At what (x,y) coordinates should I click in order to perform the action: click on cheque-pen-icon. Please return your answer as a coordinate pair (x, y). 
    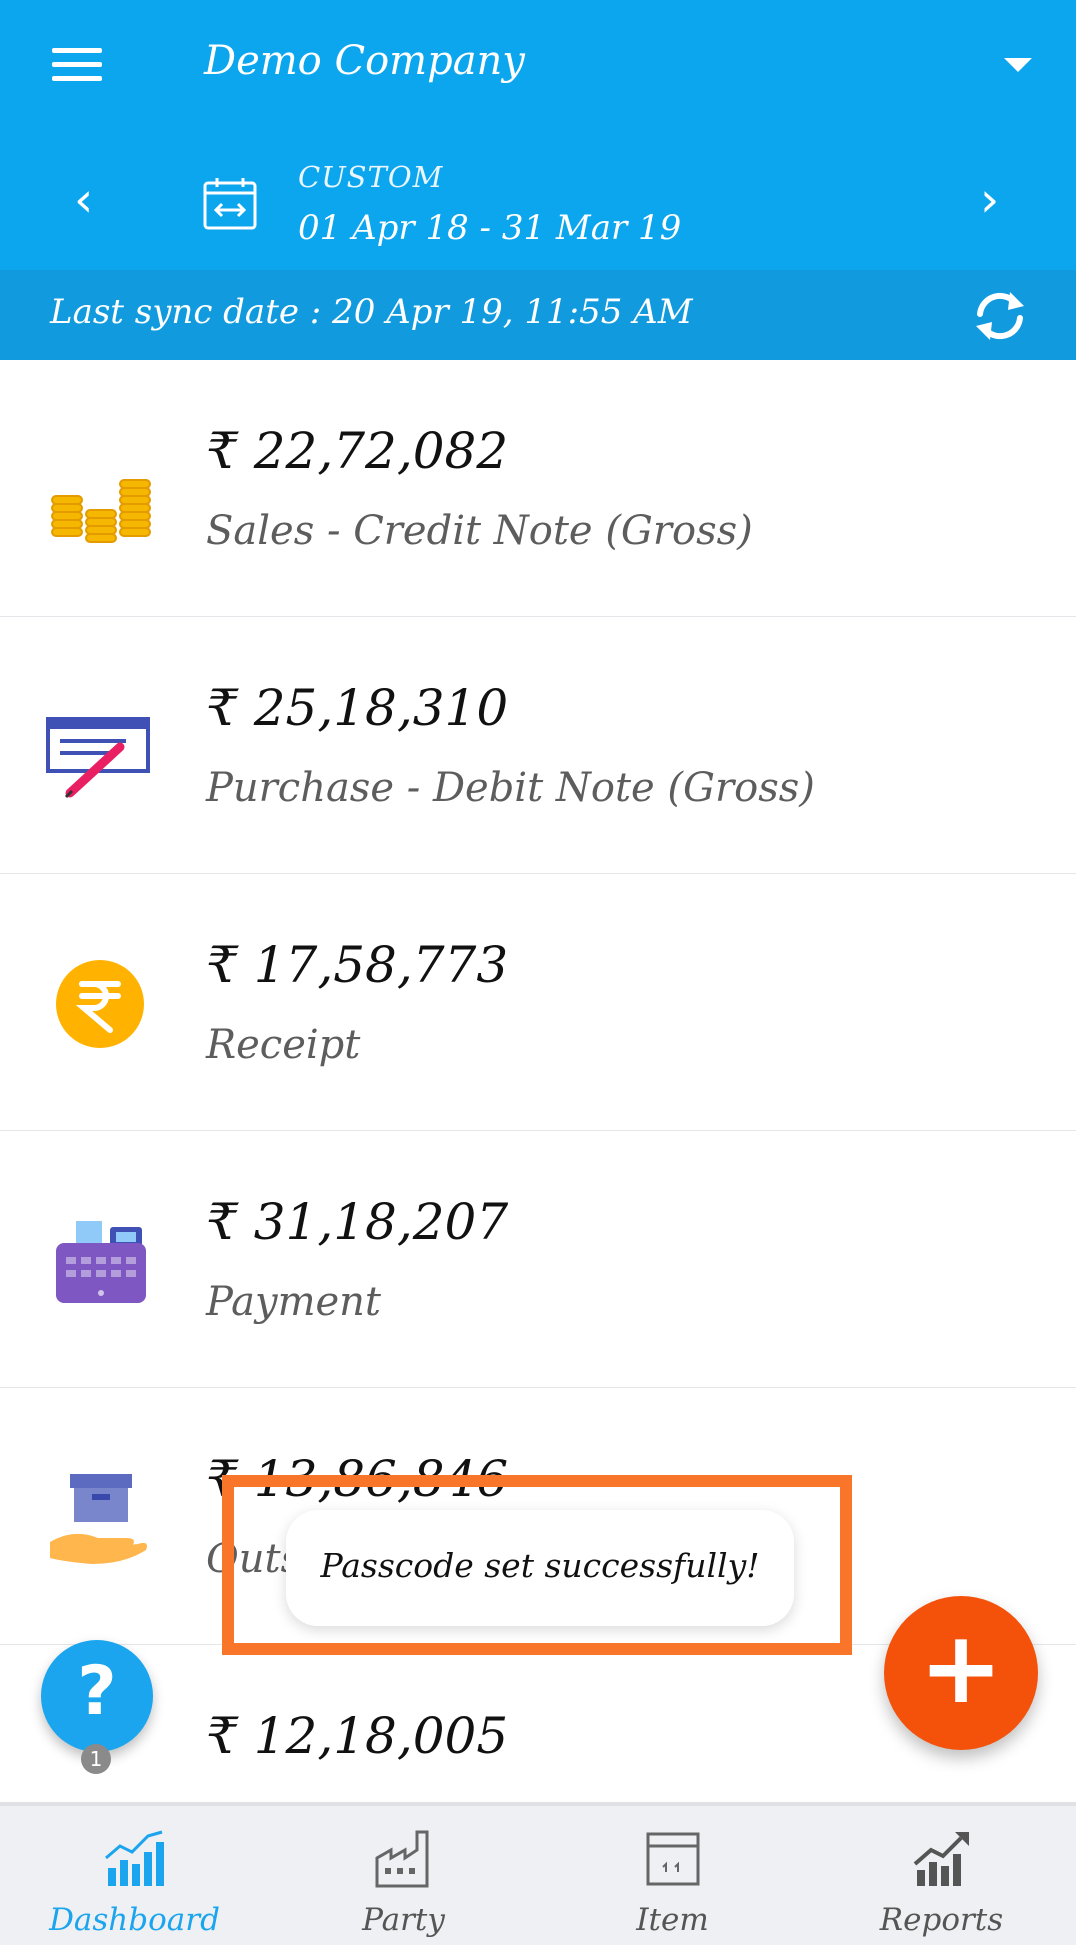
    Looking at the image, I should click on (98, 758).